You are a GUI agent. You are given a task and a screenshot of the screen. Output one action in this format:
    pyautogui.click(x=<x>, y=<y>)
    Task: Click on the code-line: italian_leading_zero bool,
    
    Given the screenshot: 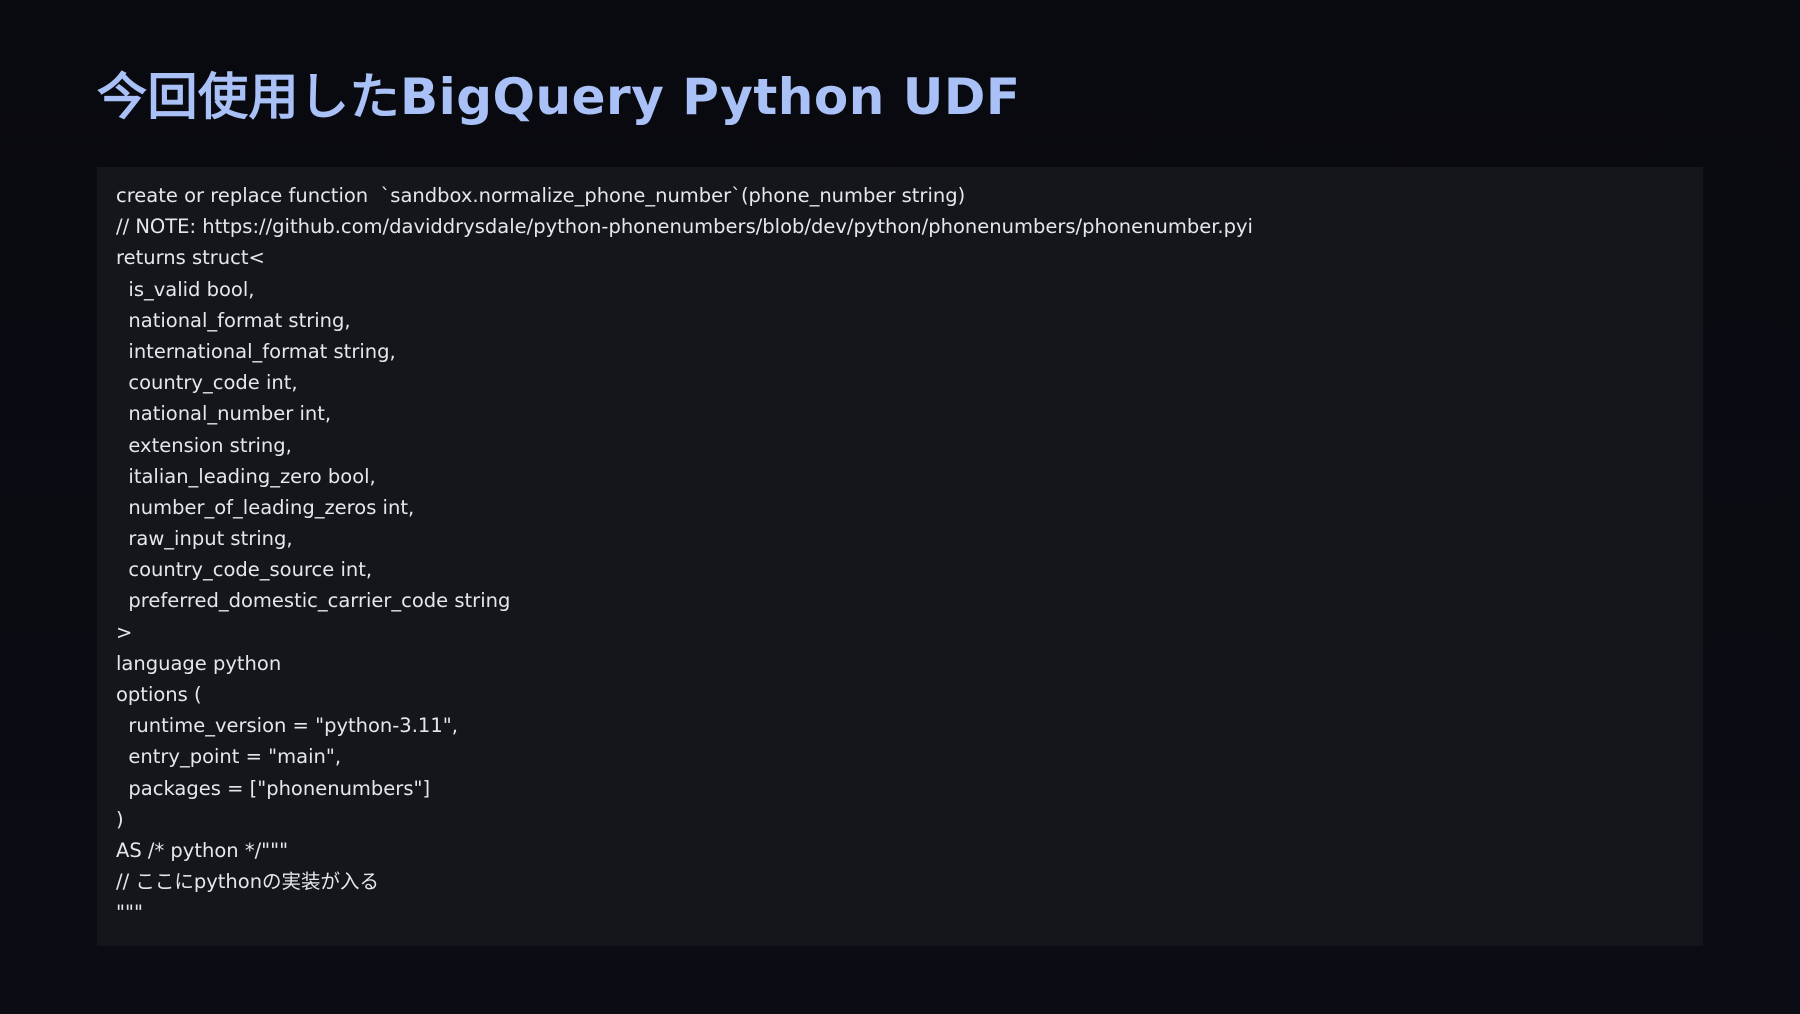 What is the action you would take?
    pyautogui.click(x=246, y=476)
    